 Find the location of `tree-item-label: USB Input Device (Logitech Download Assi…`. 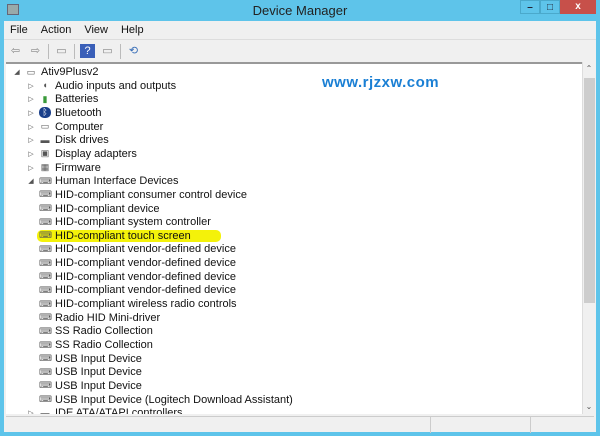

tree-item-label: USB Input Device (Logitech Download Assi… is located at coordinates (174, 399).